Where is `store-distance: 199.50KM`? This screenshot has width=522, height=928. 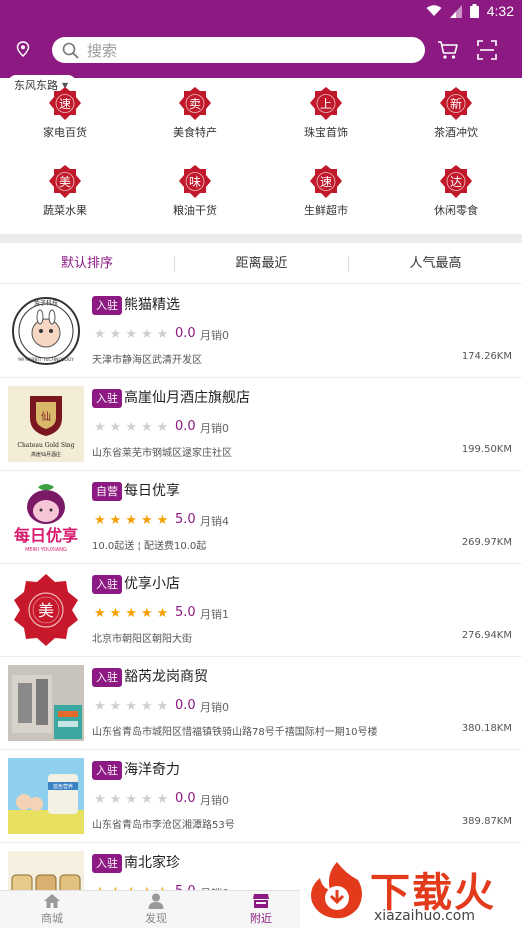 store-distance: 199.50KM is located at coordinates (486, 449).